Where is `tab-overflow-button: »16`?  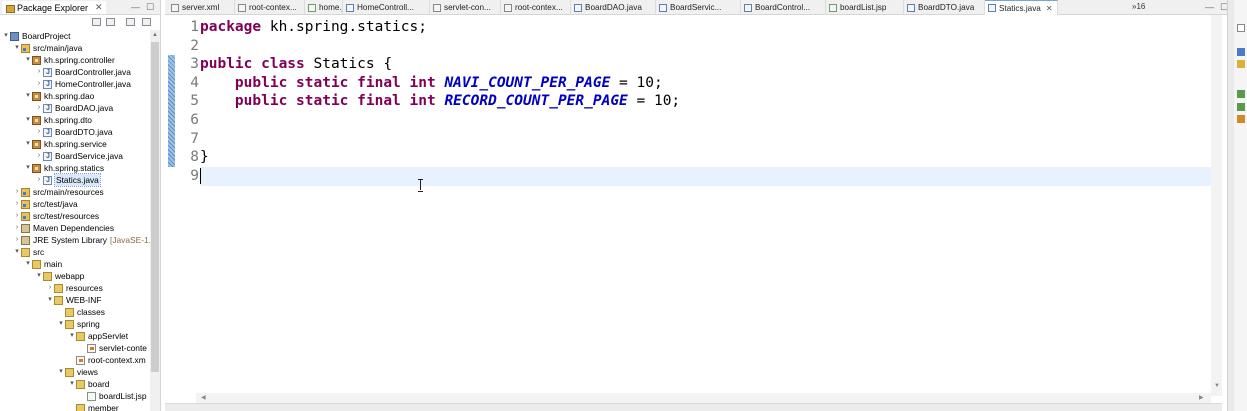
tab-overflow-button: »16 is located at coordinates (1138, 6).